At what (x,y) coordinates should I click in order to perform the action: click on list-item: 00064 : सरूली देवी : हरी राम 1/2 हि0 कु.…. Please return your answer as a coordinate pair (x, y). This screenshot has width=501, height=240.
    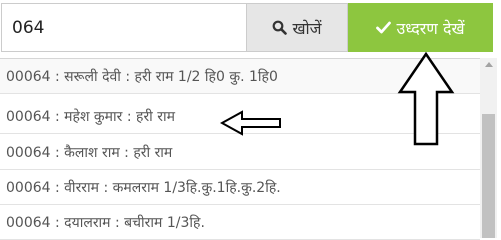
    Looking at the image, I should click on (240, 76).